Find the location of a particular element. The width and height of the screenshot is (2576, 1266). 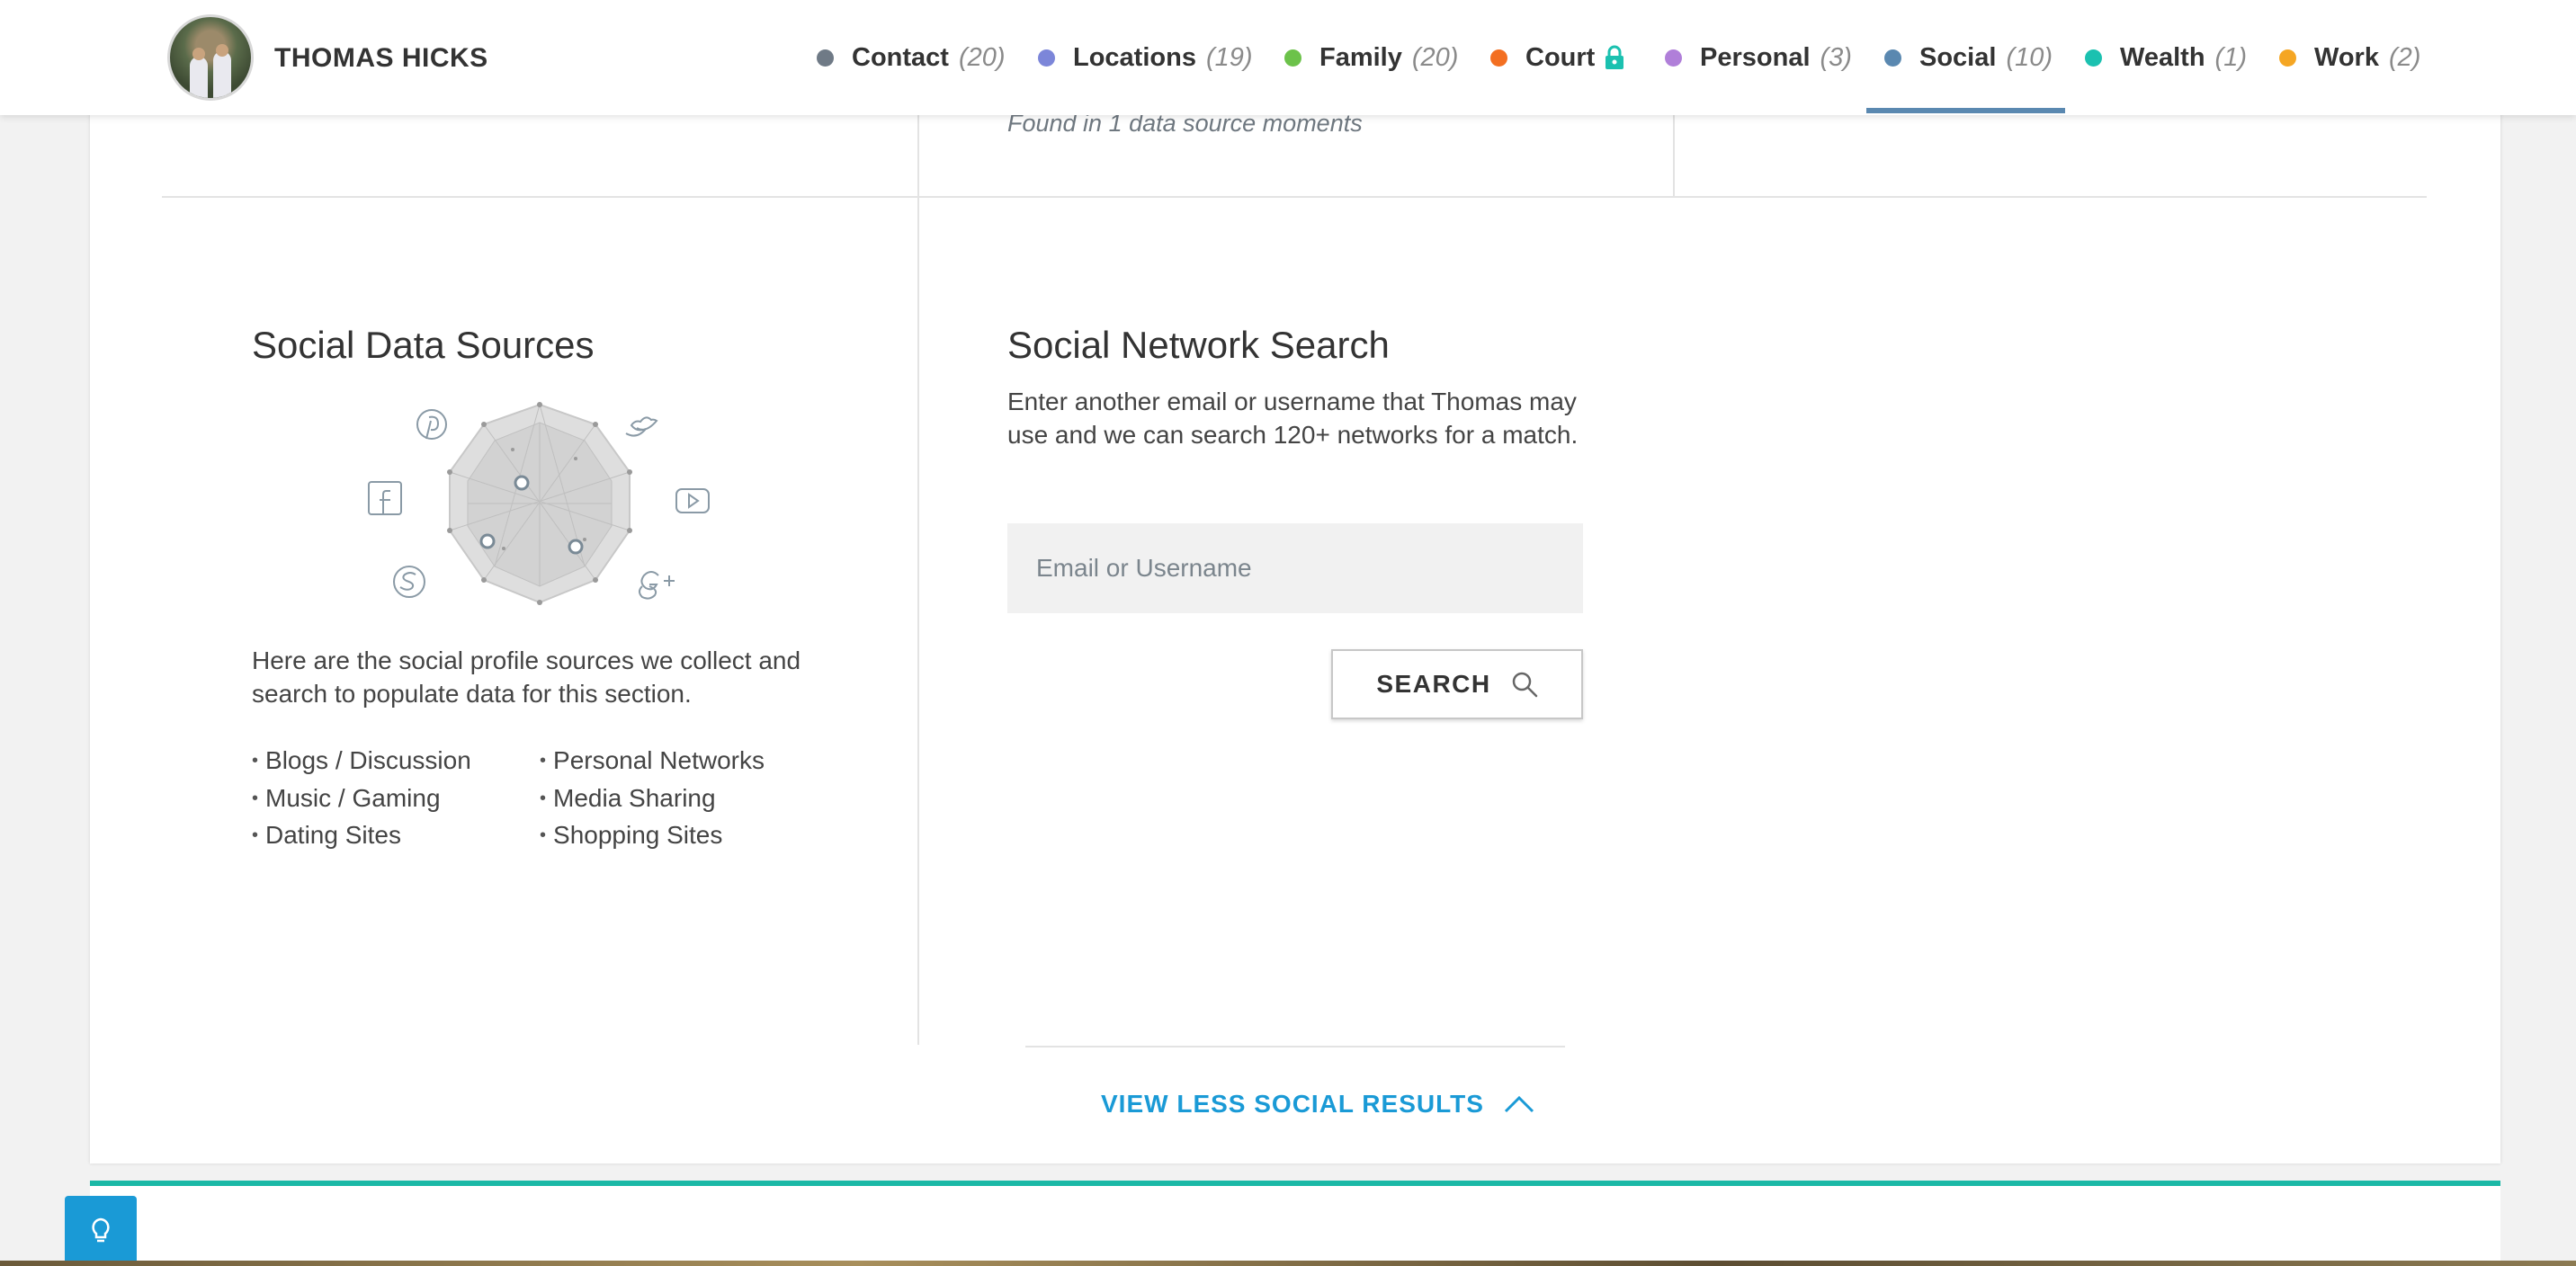

next-section-card is located at coordinates (1295, 1226).